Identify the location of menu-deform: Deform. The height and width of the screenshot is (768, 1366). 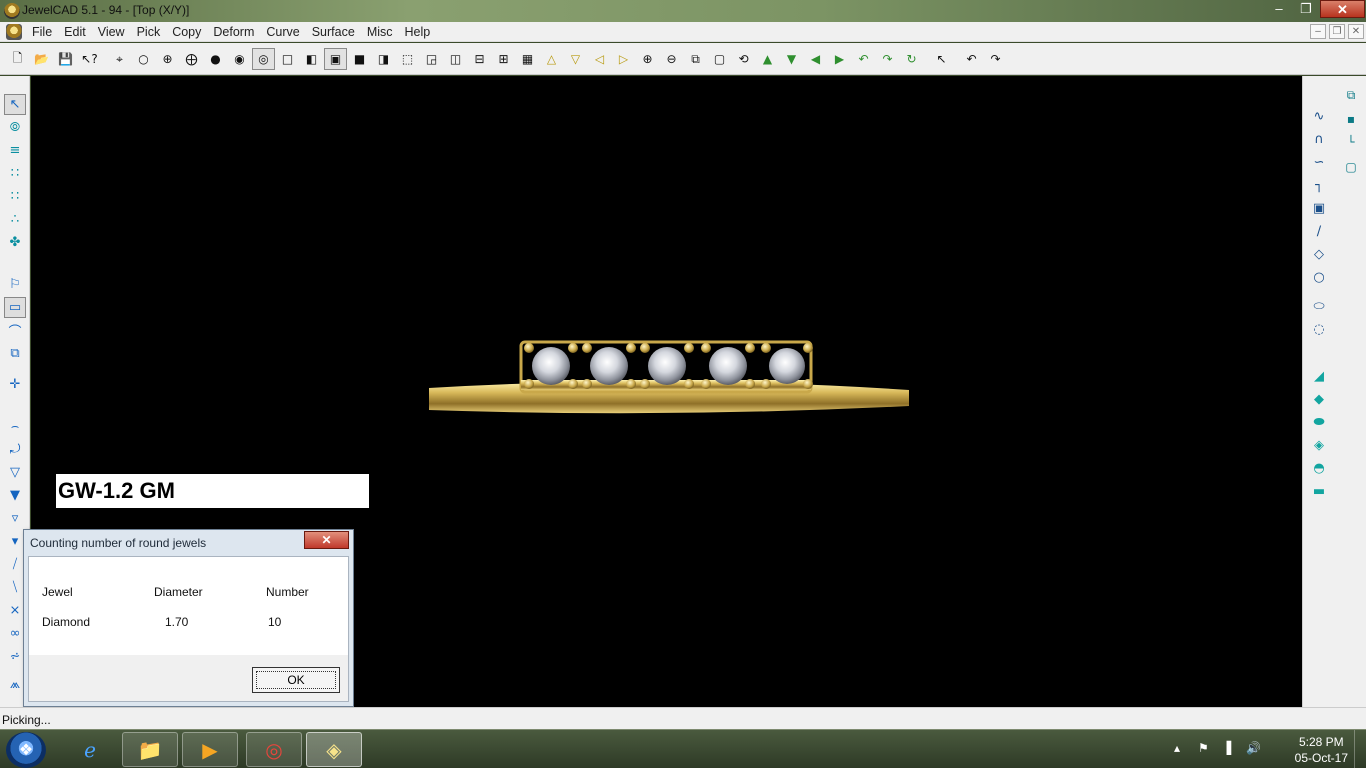
(233, 32).